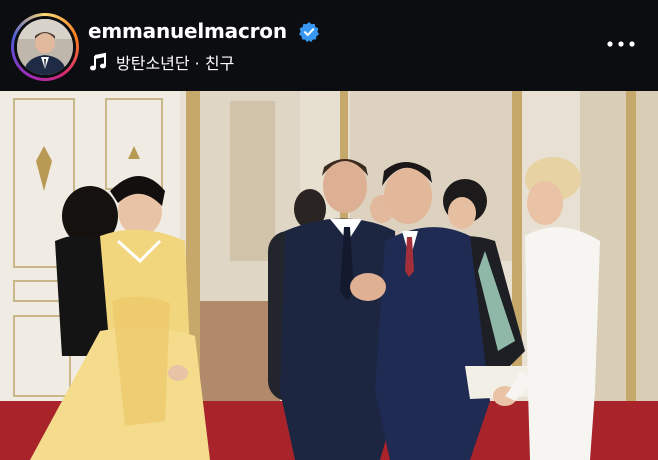  I want to click on story-ring, so click(45, 47).